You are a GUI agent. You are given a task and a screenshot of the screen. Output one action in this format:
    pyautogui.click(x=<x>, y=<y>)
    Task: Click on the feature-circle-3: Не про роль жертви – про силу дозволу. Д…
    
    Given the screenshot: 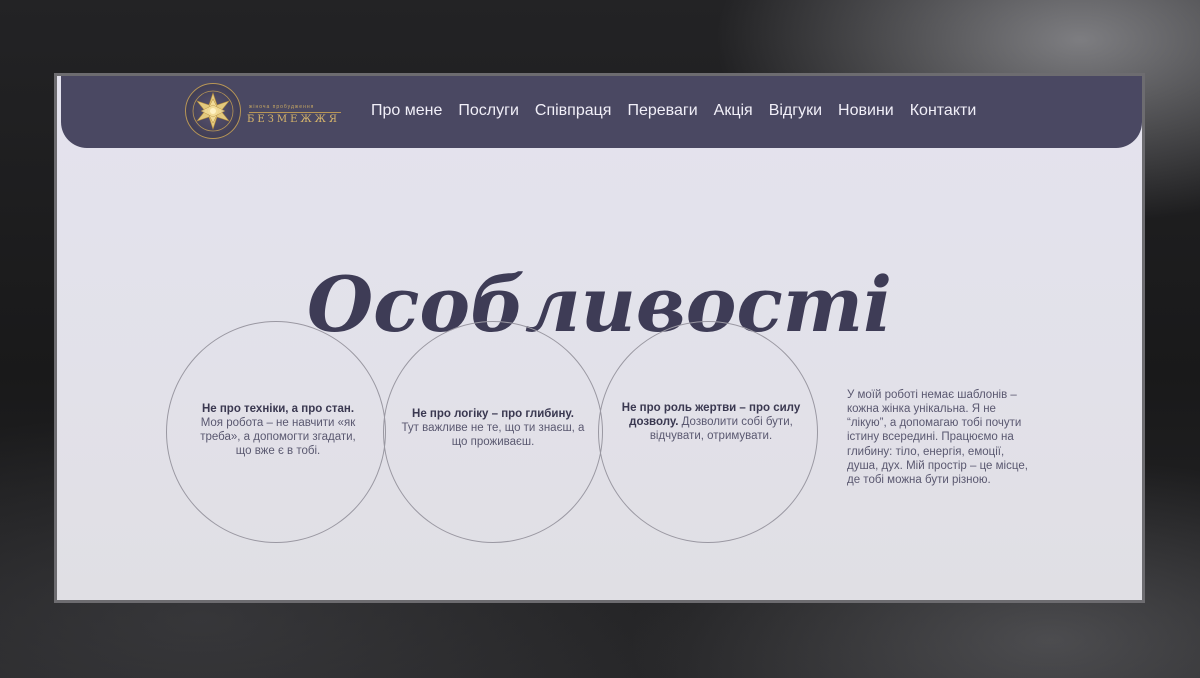 What is the action you would take?
    pyautogui.click(x=708, y=432)
    